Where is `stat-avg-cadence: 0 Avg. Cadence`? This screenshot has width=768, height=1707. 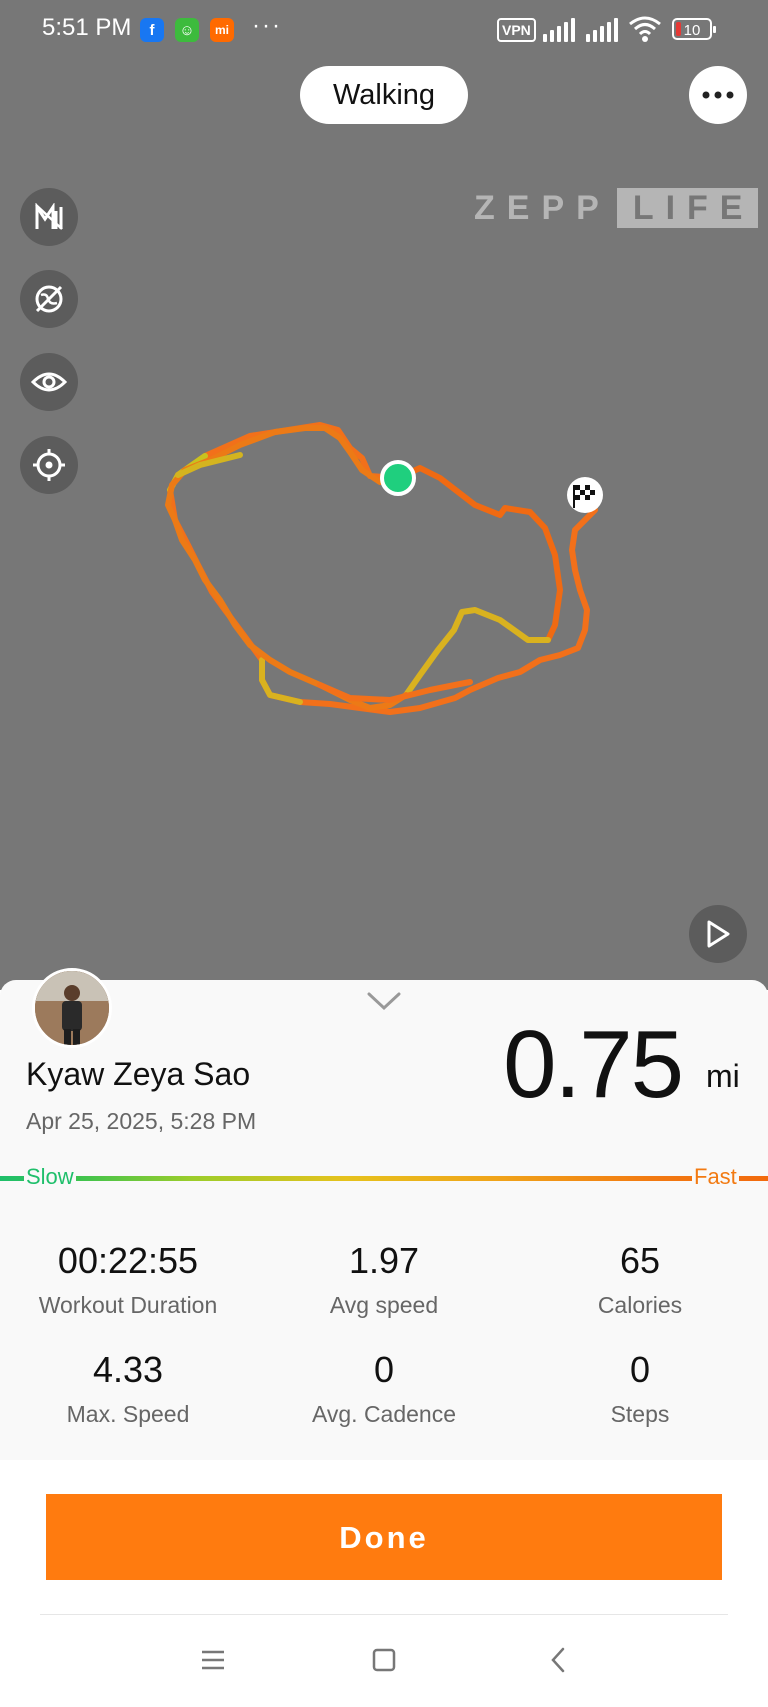 stat-avg-cadence: 0 Avg. Cadence is located at coordinates (384, 1388).